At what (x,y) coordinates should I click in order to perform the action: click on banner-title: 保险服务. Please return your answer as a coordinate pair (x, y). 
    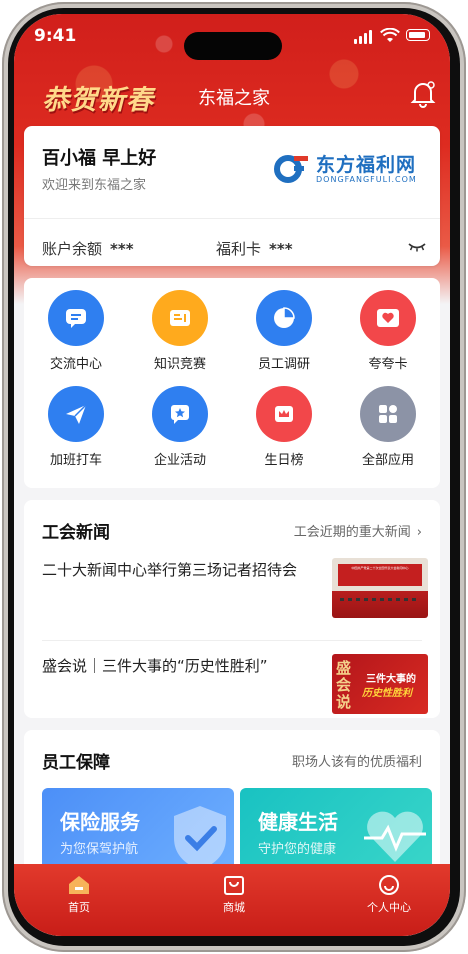
    Looking at the image, I should click on (100, 822).